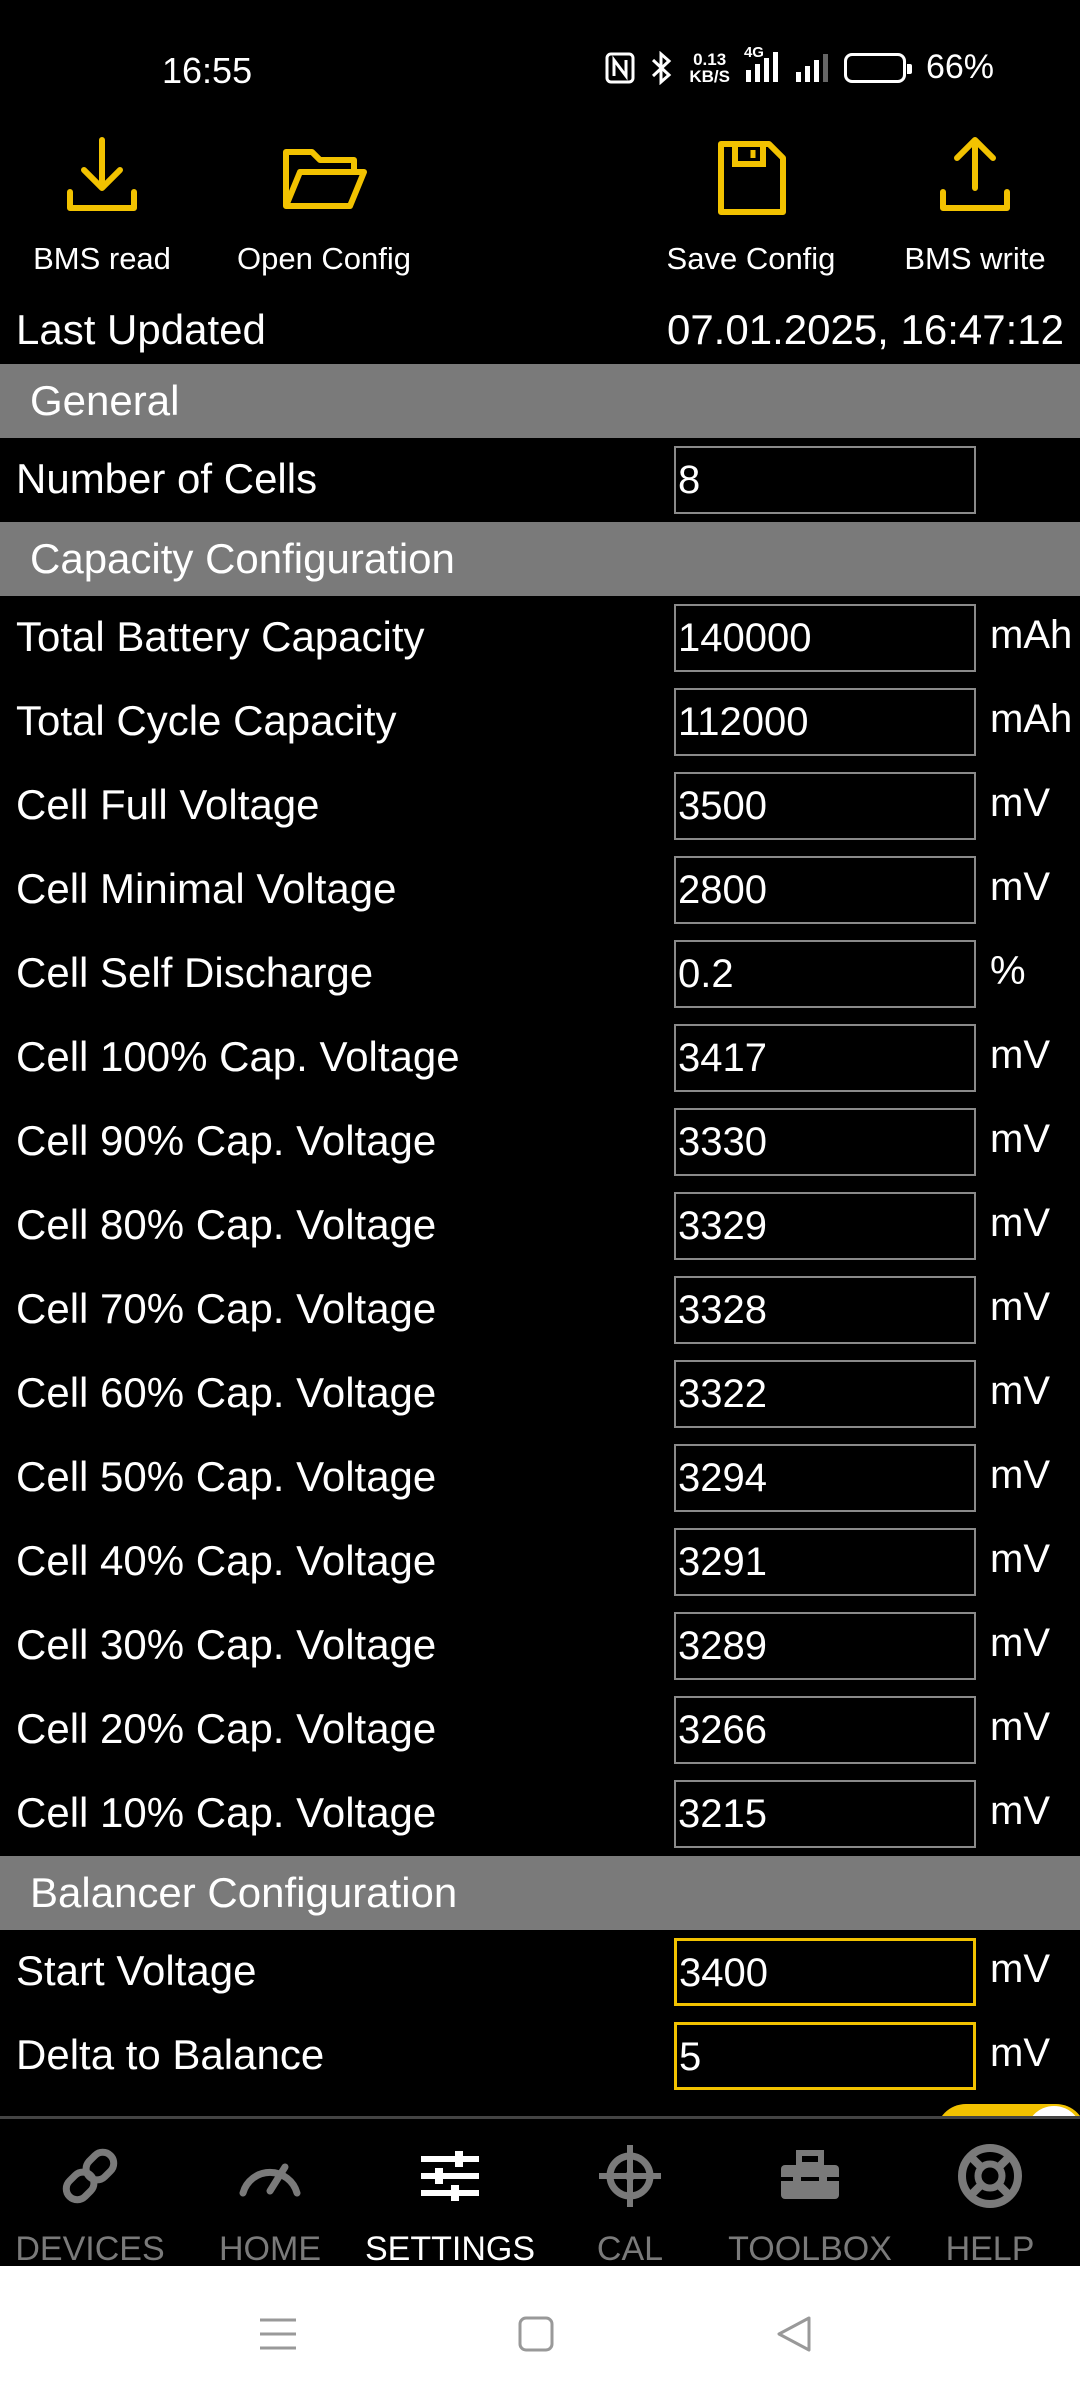  Describe the element at coordinates (270, 2249) in the screenshot. I see `nav-home-label: HOME` at that location.